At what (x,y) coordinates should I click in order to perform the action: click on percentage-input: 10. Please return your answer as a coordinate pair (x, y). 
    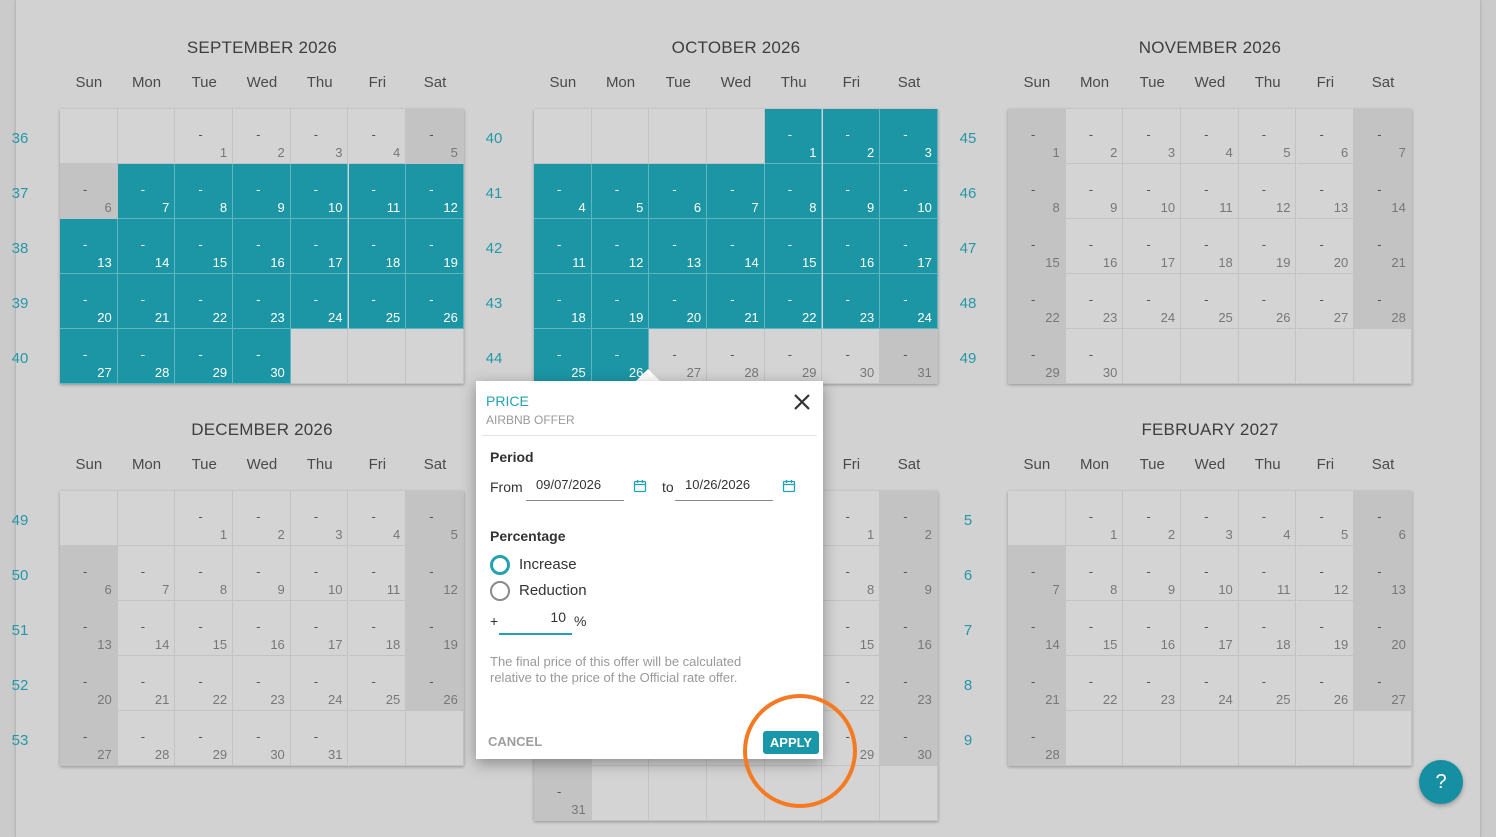
    Looking at the image, I should click on (535, 622).